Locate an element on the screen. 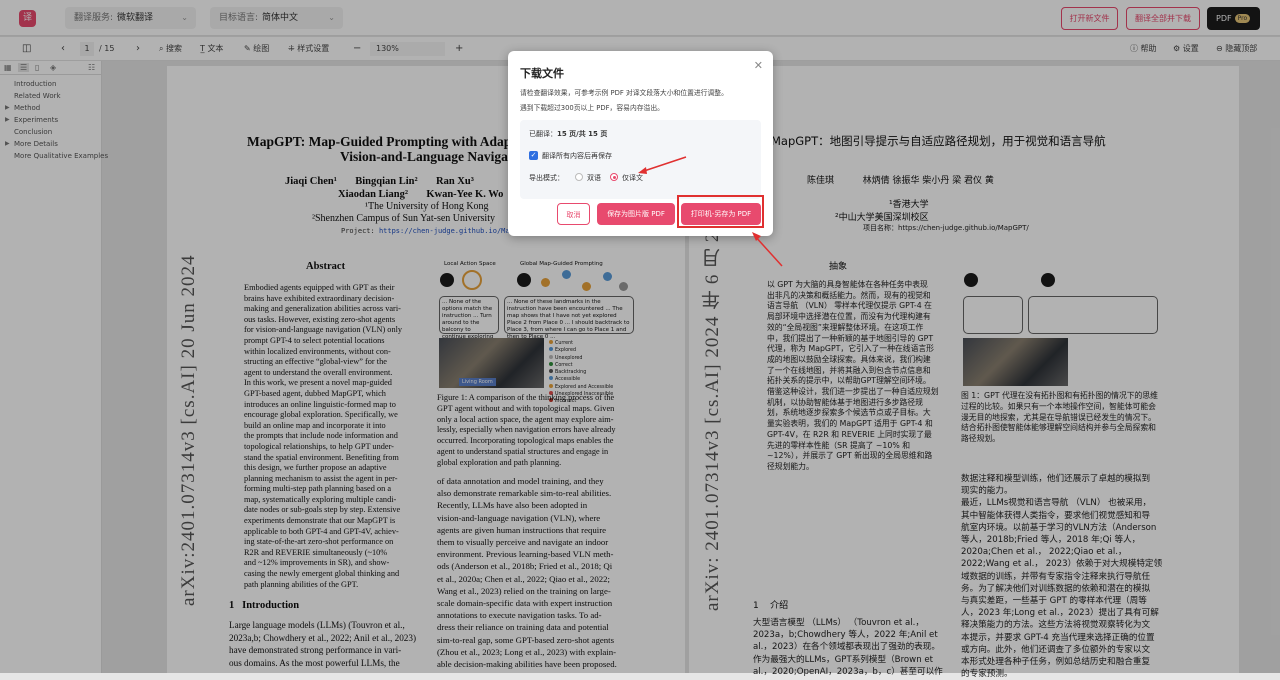 This screenshot has width=1280, height=680. save-after-translate-checkbox: ✓ is located at coordinates (533, 155).